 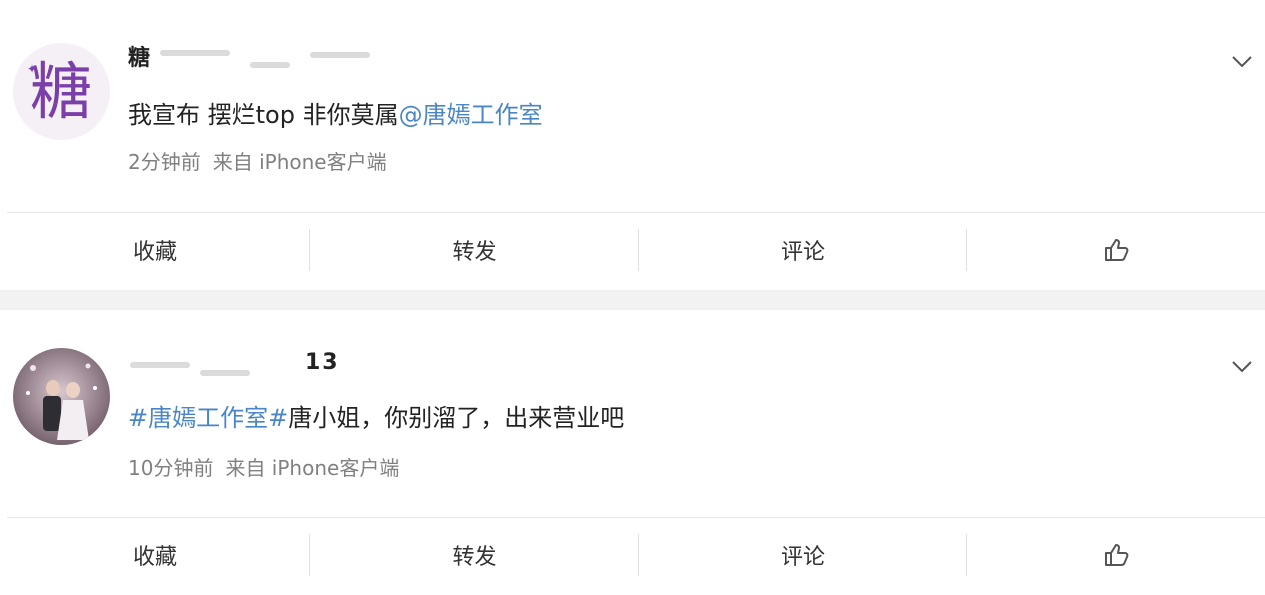 I want to click on post-text: 我宣布 摆烂top 非你莫属@唐嫣工作室, so click(x=335, y=112).